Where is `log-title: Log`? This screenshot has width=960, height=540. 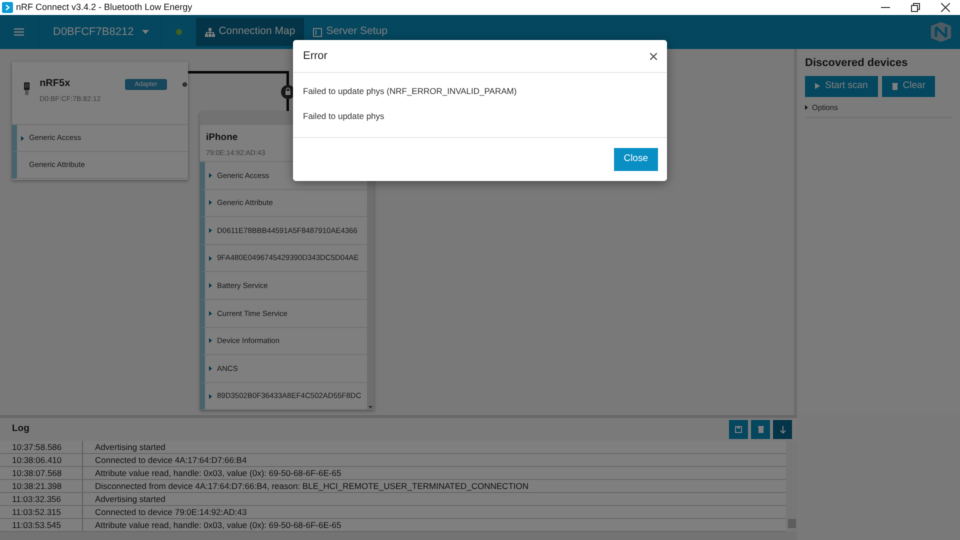
log-title: Log is located at coordinates (21, 429).